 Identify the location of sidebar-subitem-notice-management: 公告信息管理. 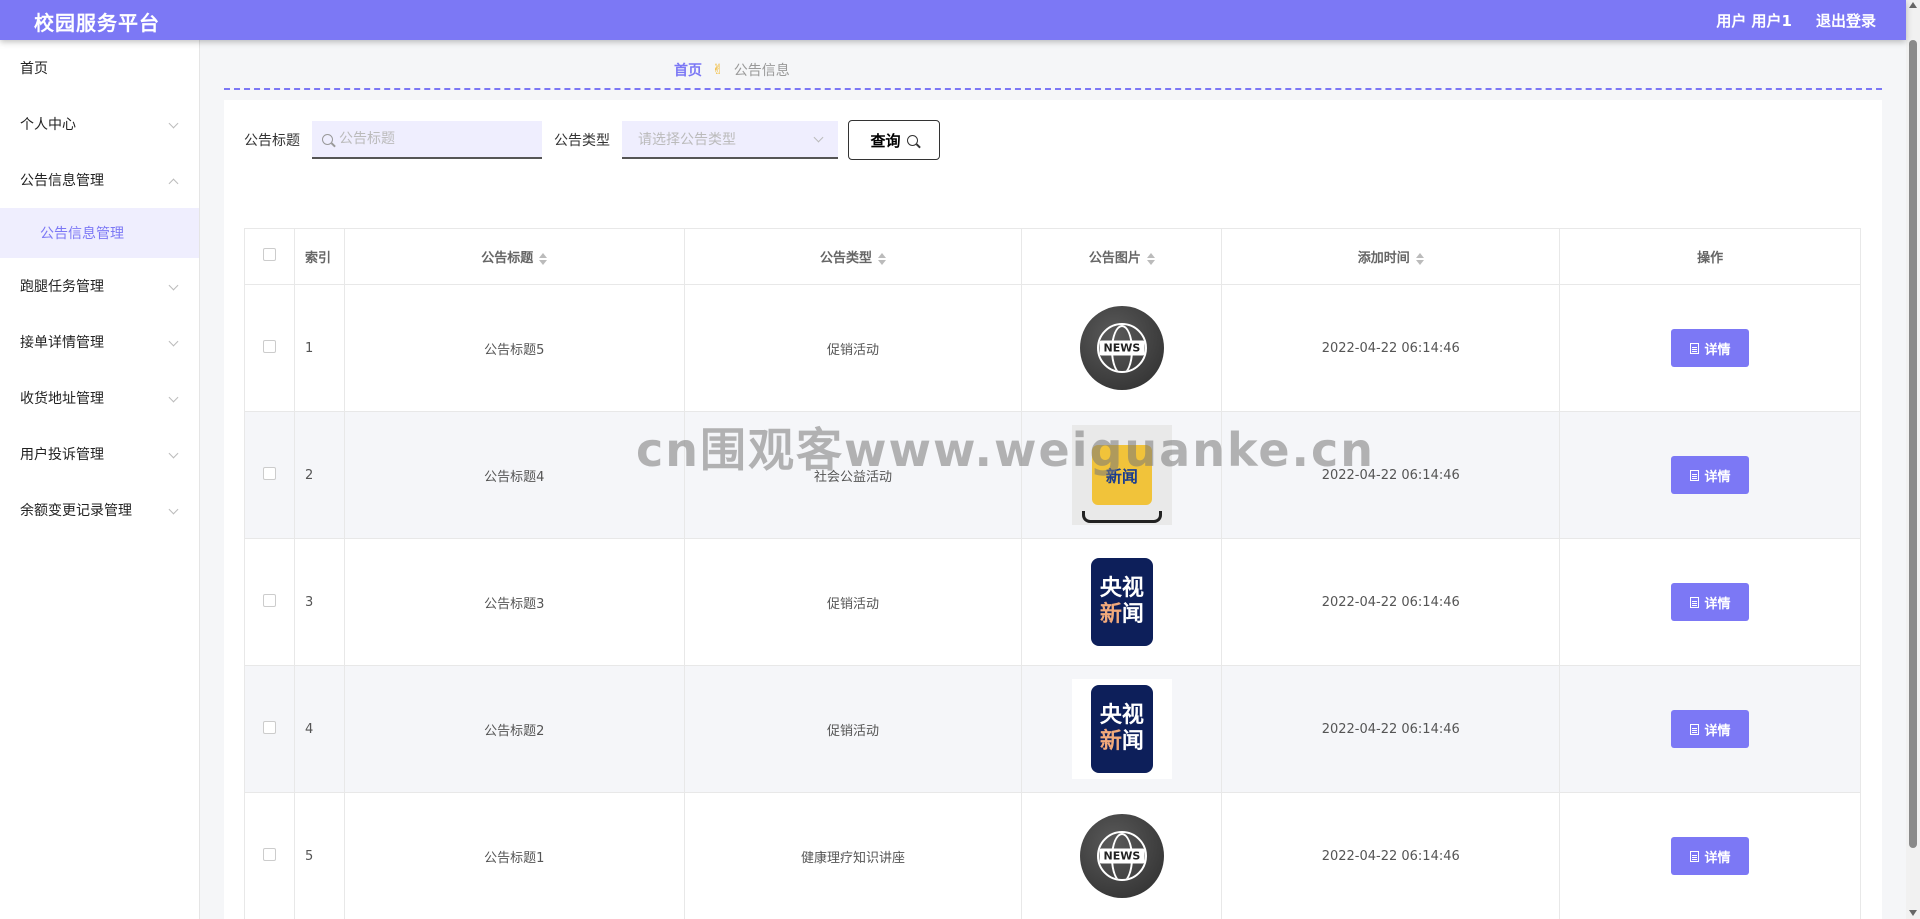
(99, 233).